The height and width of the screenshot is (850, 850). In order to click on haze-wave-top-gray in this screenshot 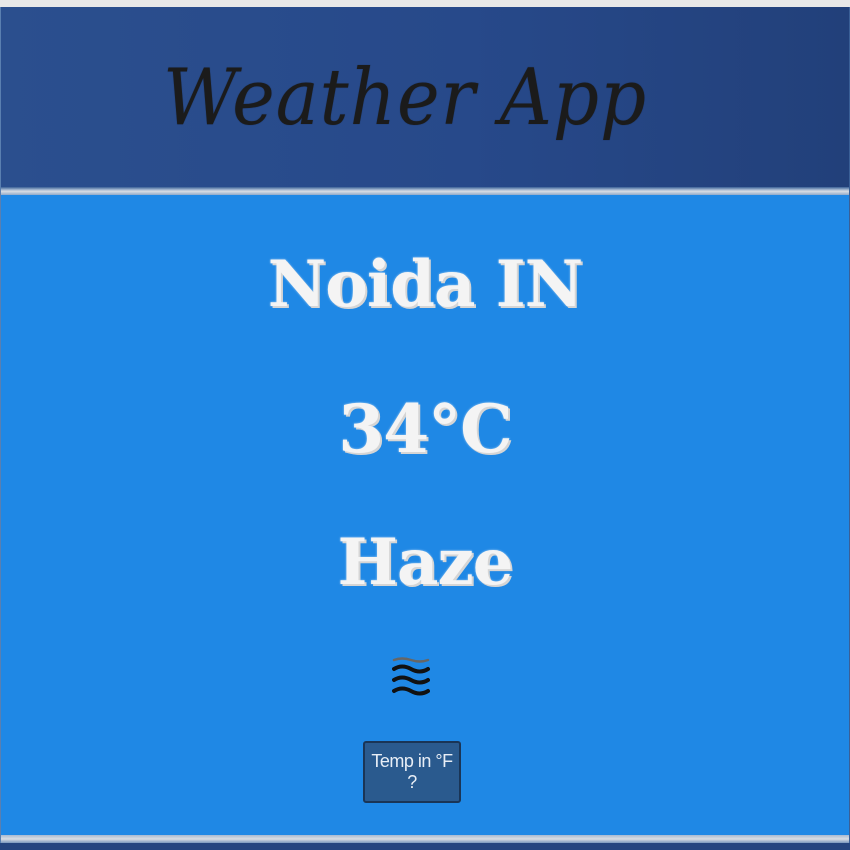, I will do `click(411, 660)`.